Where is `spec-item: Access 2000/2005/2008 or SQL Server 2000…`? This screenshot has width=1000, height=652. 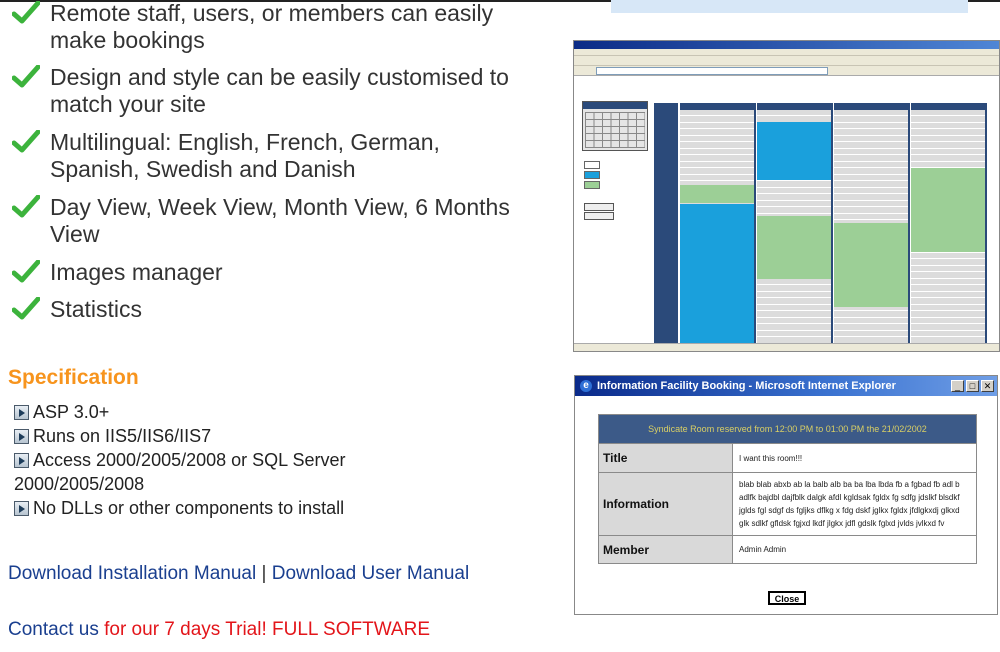
spec-item: Access 2000/2005/2008 or SQL Server 2000… is located at coordinates (224, 472).